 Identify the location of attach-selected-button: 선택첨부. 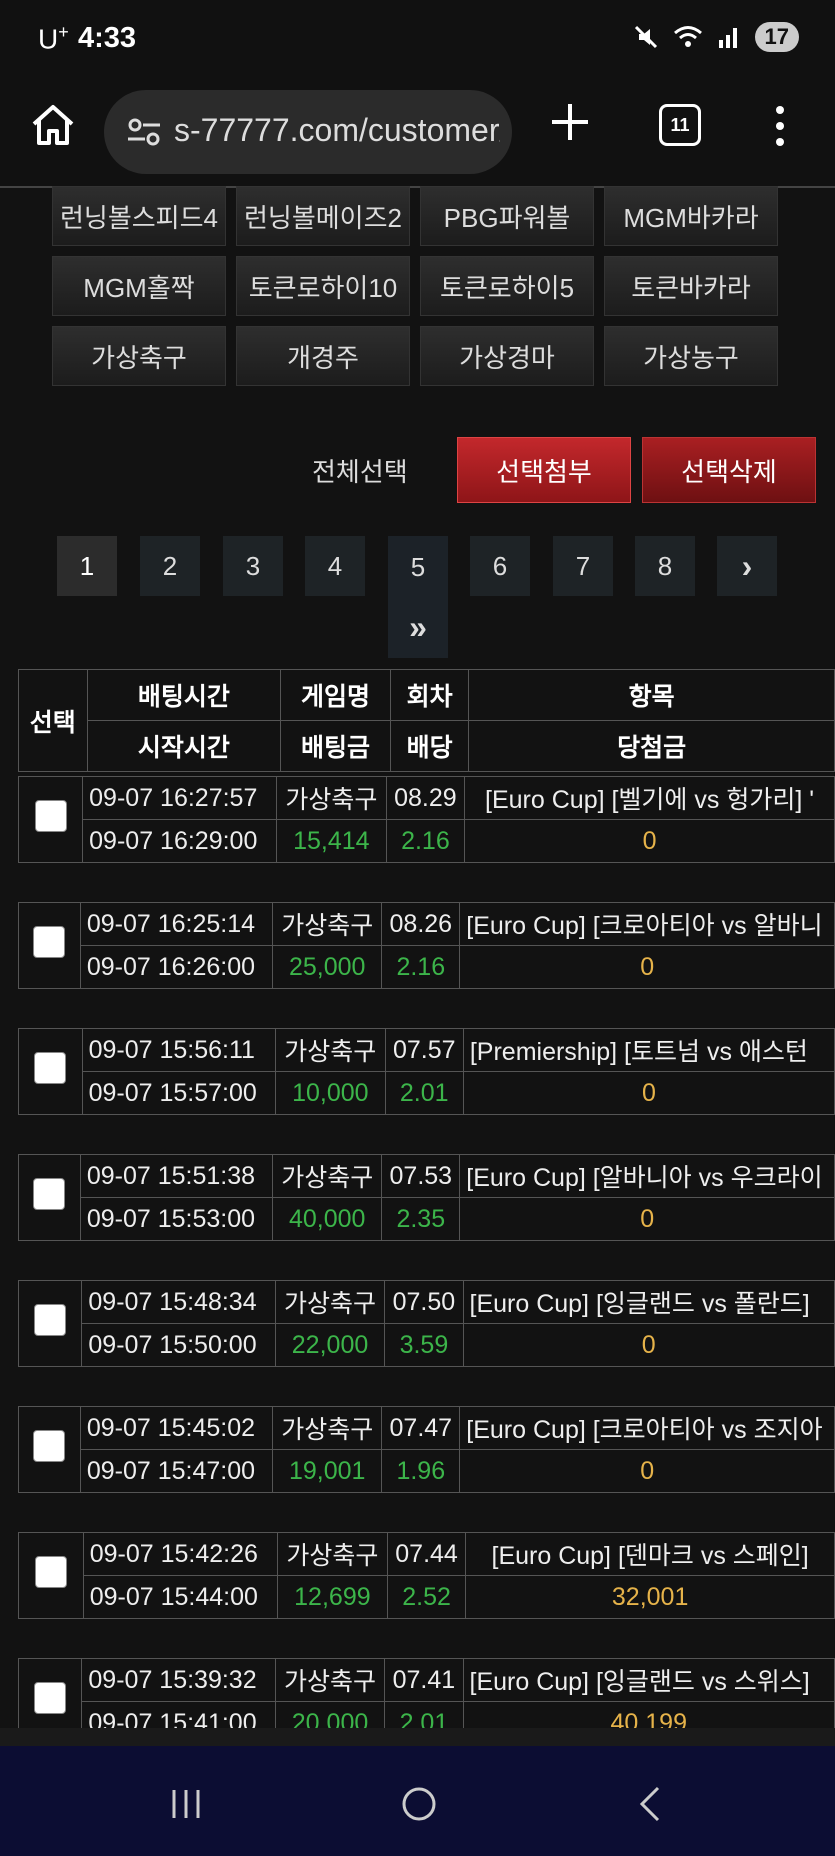
(544, 470).